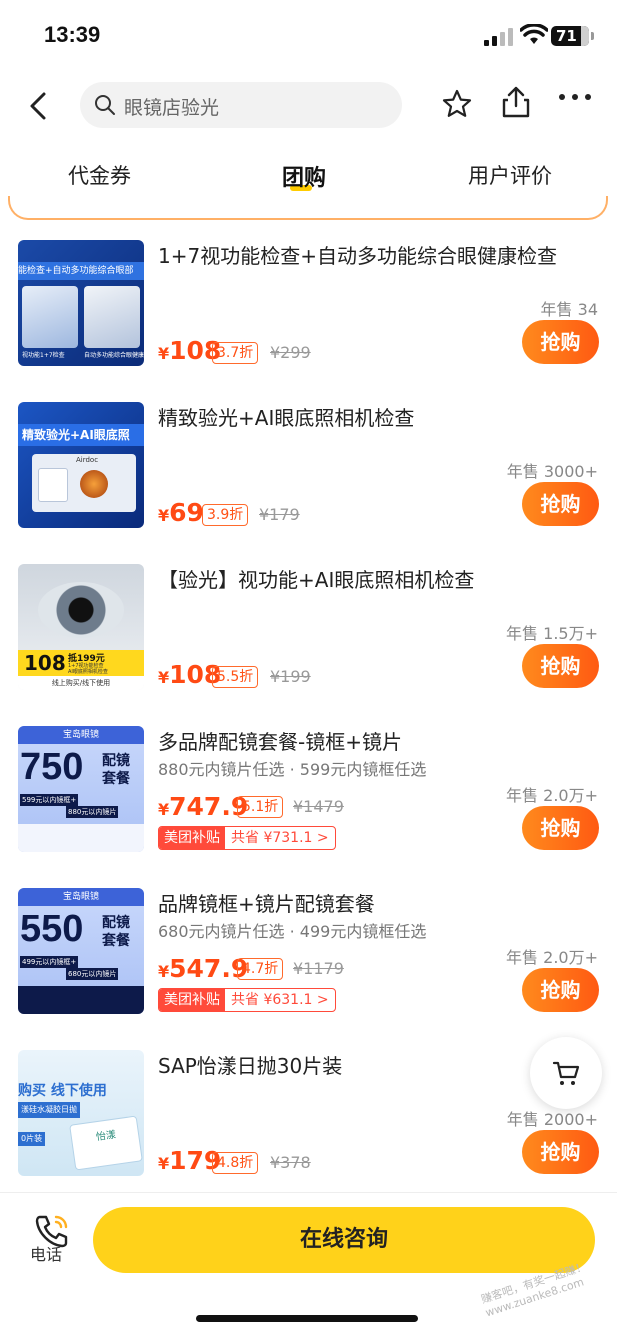  What do you see at coordinates (292, 769) in the screenshot?
I see `deal-subtitle: 880元内镜片任选 · 599元内镜框任选` at bounding box center [292, 769].